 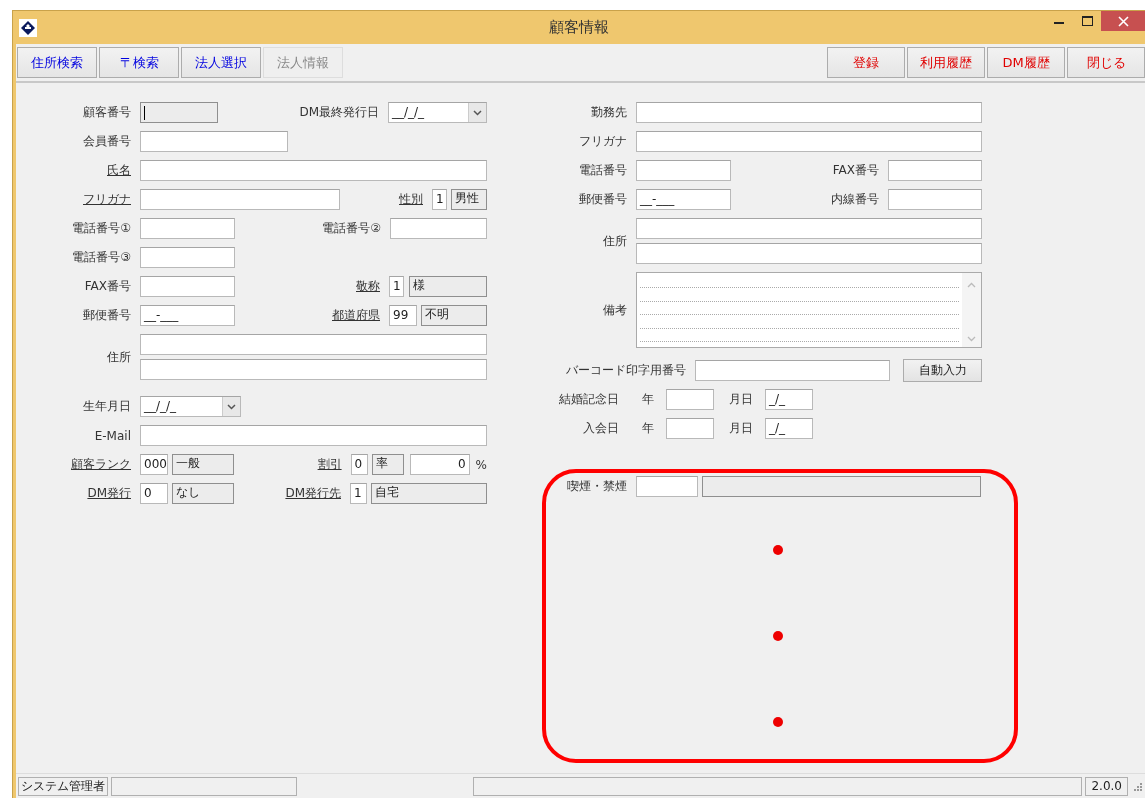 I want to click on code-field, so click(x=667, y=486).